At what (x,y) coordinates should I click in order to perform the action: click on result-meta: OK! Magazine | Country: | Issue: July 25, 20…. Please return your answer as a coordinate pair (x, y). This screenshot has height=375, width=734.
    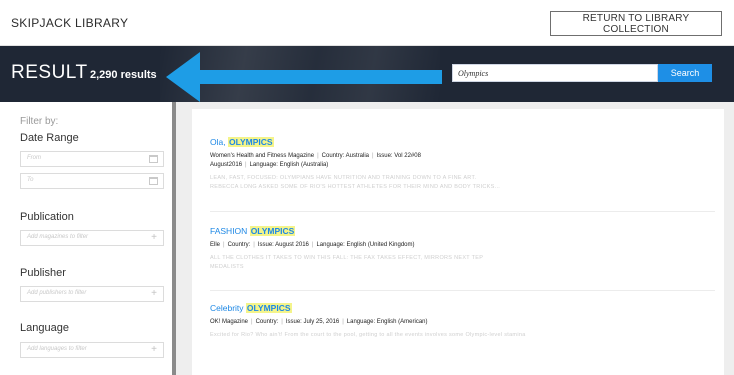
    Looking at the image, I should click on (319, 322).